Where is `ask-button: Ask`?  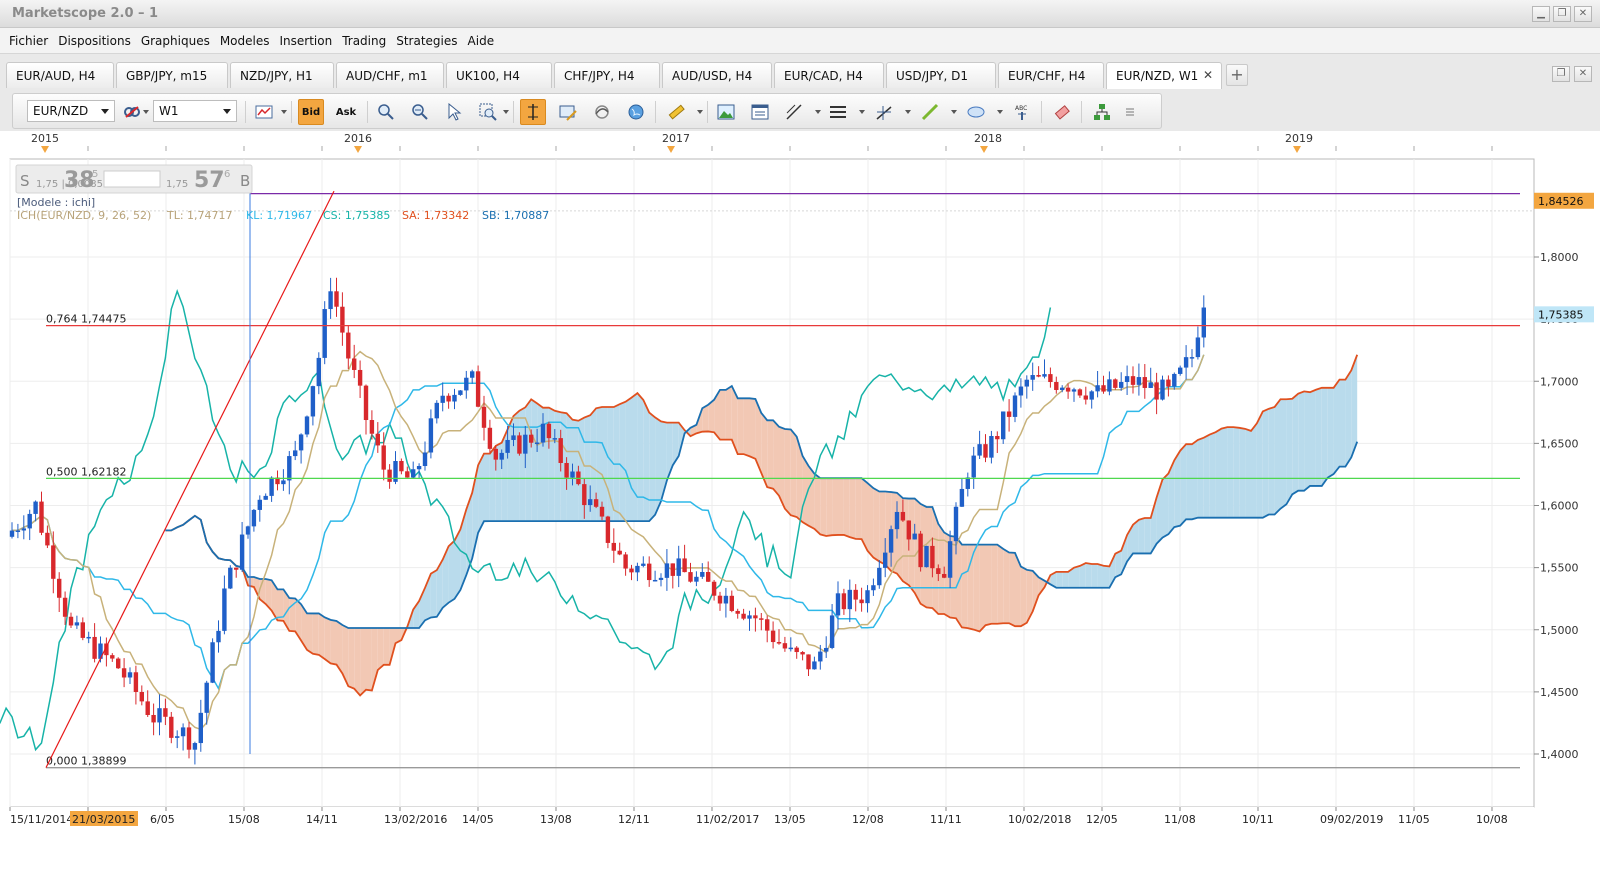
ask-button: Ask is located at coordinates (346, 112).